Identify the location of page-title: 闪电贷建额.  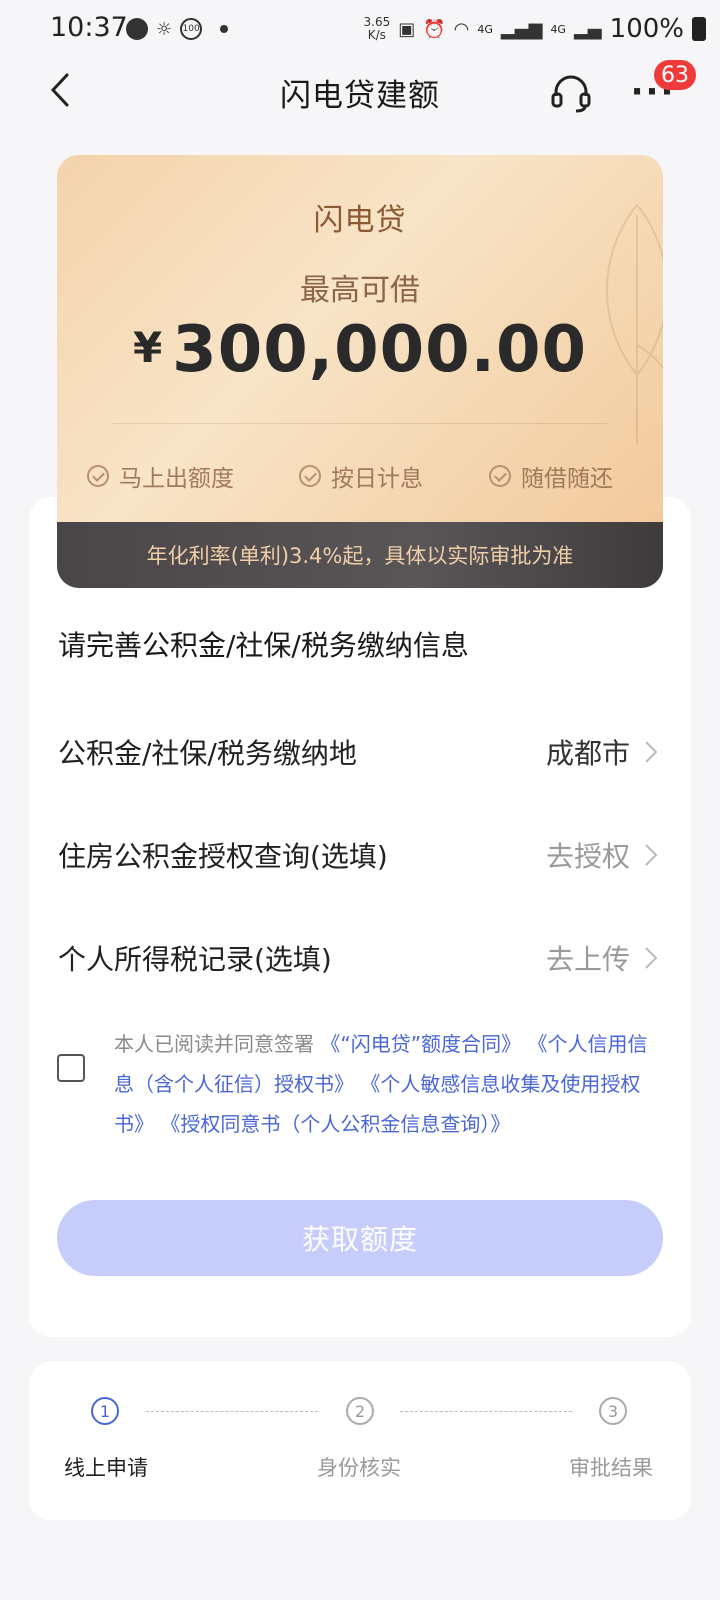
(360, 96).